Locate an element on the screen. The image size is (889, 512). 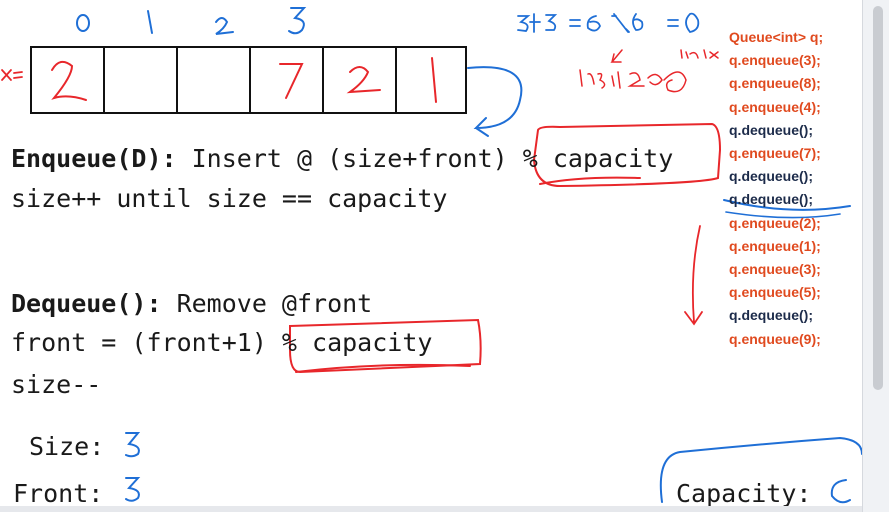
vertical-scrollbar-thumb is located at coordinates (878, 198).